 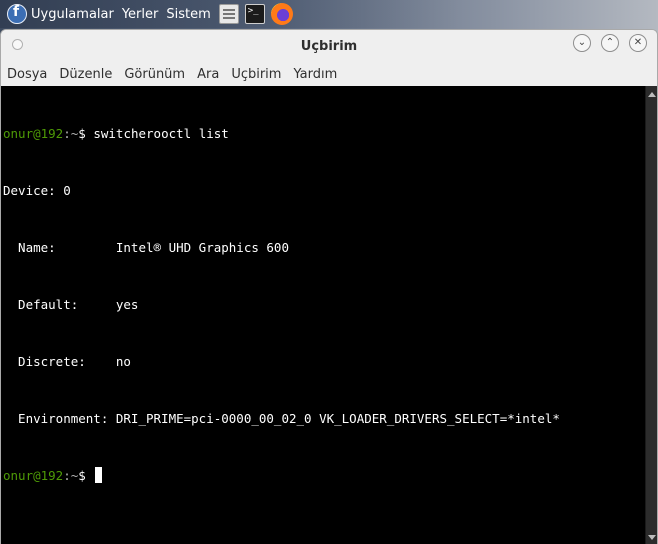 I want to click on output-line: Default: yes, so click(x=71, y=304).